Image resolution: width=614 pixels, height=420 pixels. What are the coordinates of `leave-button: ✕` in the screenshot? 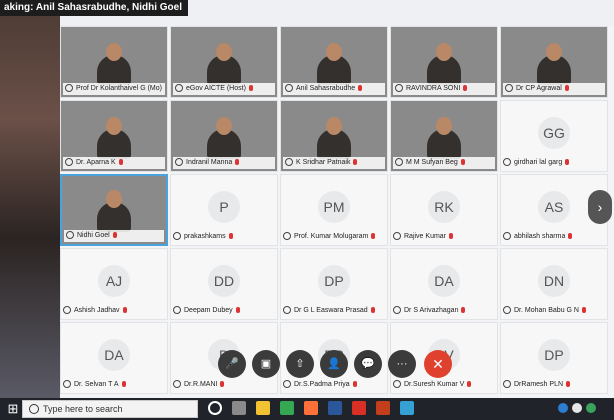 It's located at (438, 364).